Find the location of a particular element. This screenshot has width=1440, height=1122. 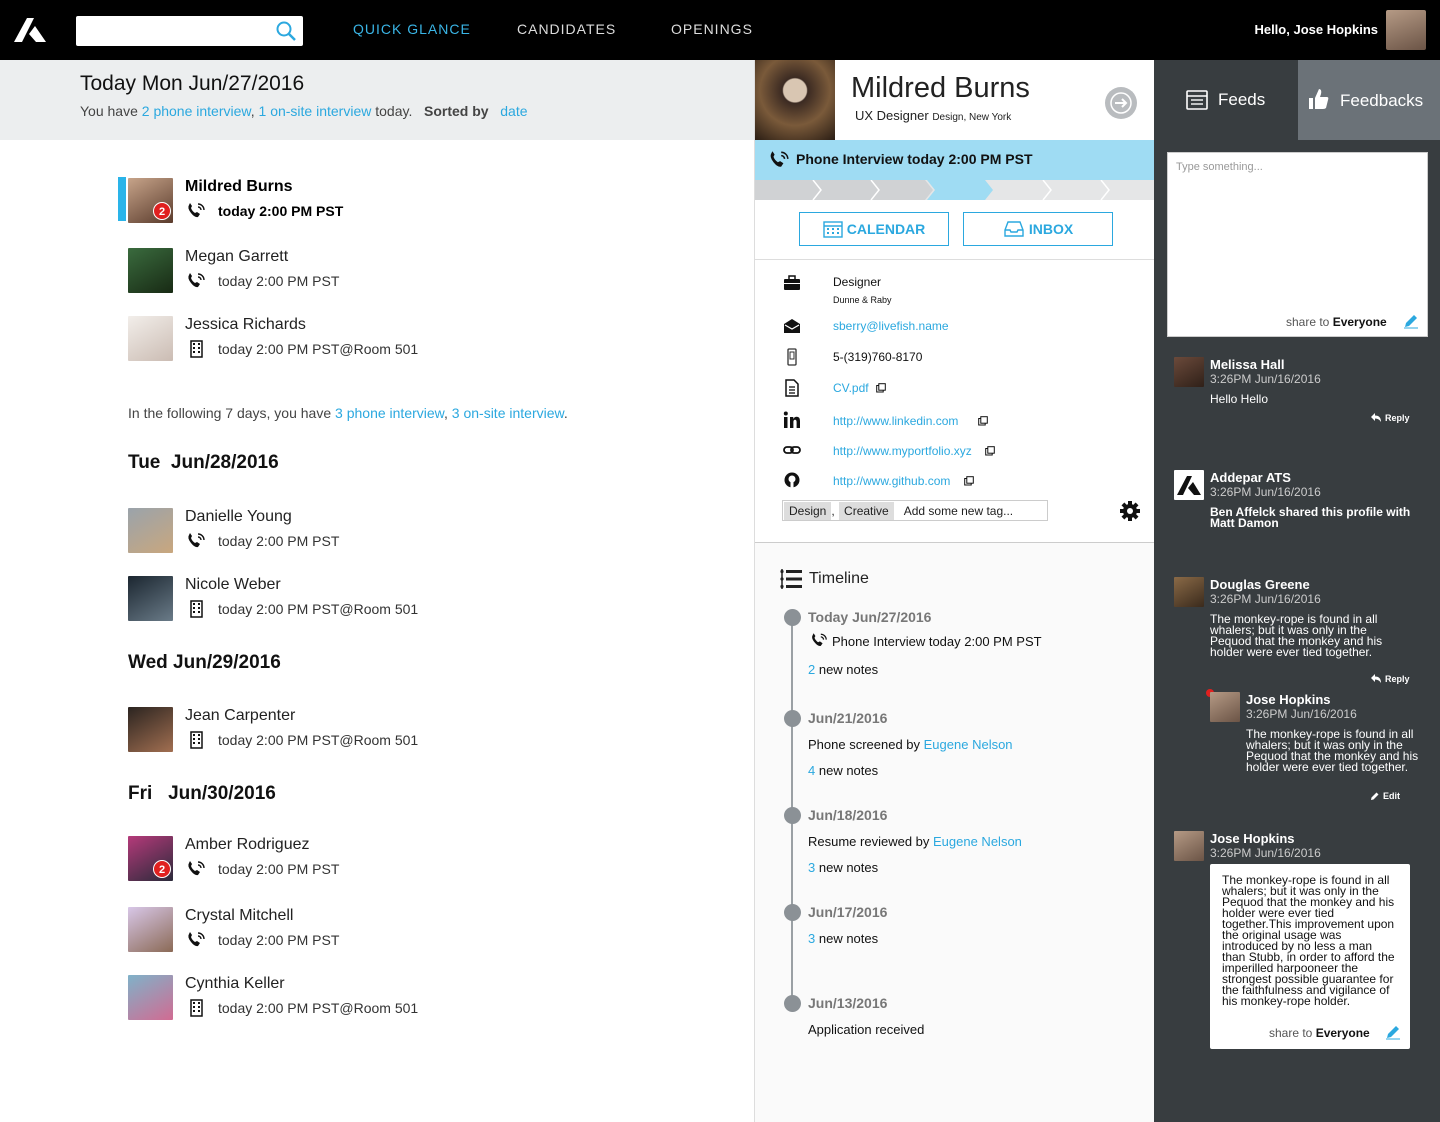

candidate-name: Amber Rodriguez is located at coordinates (247, 845).